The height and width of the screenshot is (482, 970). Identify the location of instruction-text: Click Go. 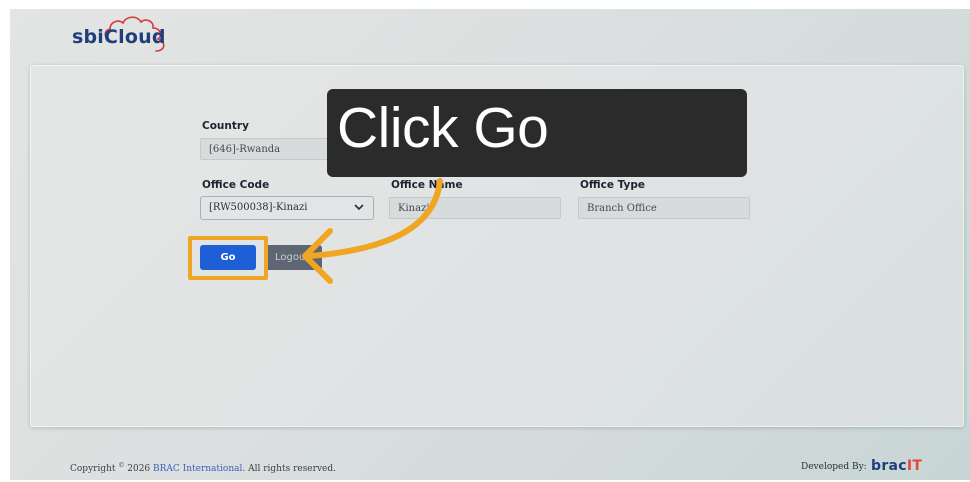
(443, 128).